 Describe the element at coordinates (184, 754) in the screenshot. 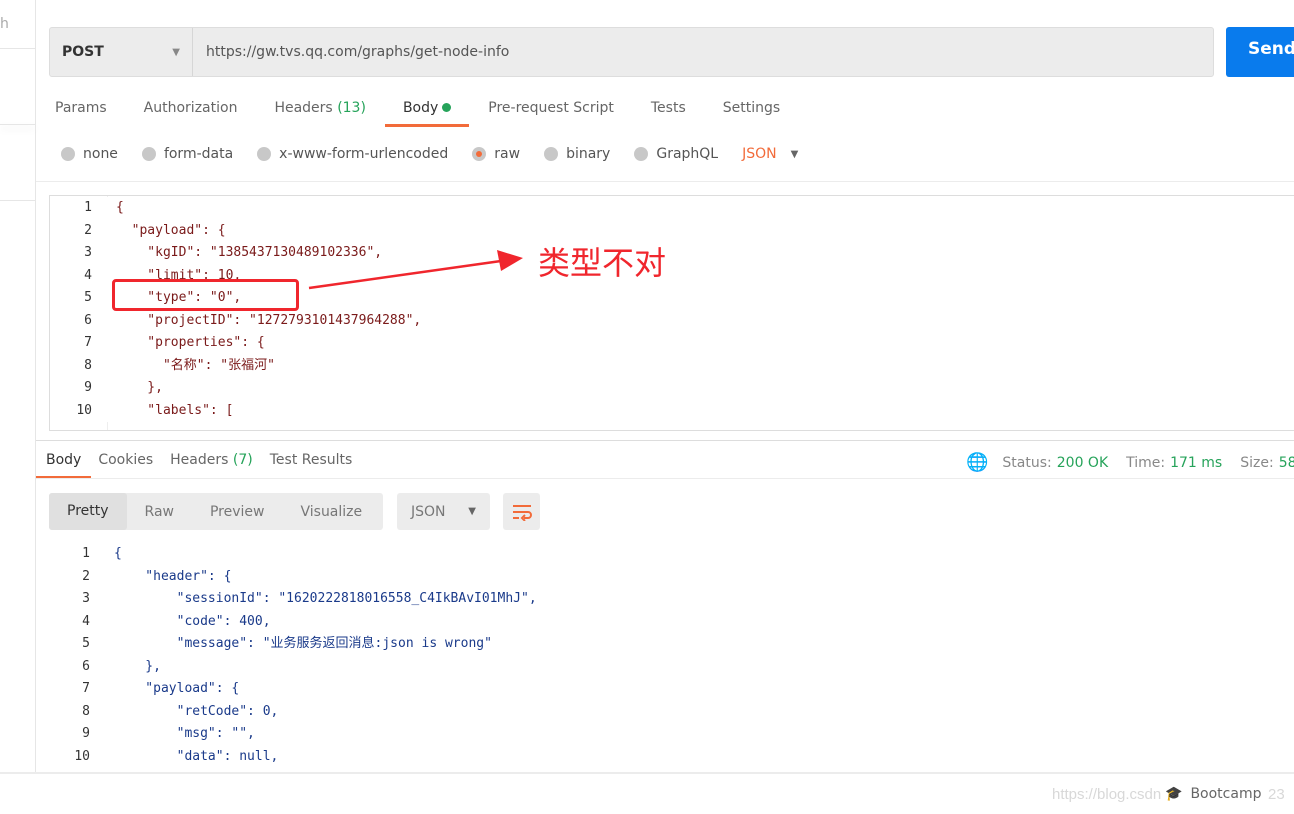

I see `code-text: "data": null,` at that location.